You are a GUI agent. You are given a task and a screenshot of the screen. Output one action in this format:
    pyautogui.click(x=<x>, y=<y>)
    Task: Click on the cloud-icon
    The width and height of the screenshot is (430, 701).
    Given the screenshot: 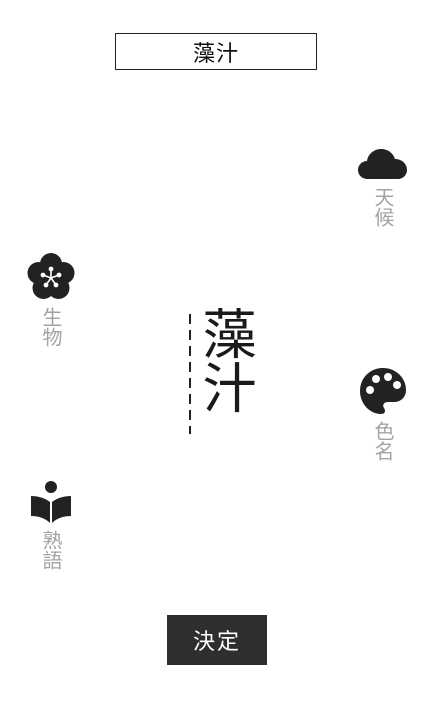 What is the action you would take?
    pyautogui.click(x=382, y=164)
    